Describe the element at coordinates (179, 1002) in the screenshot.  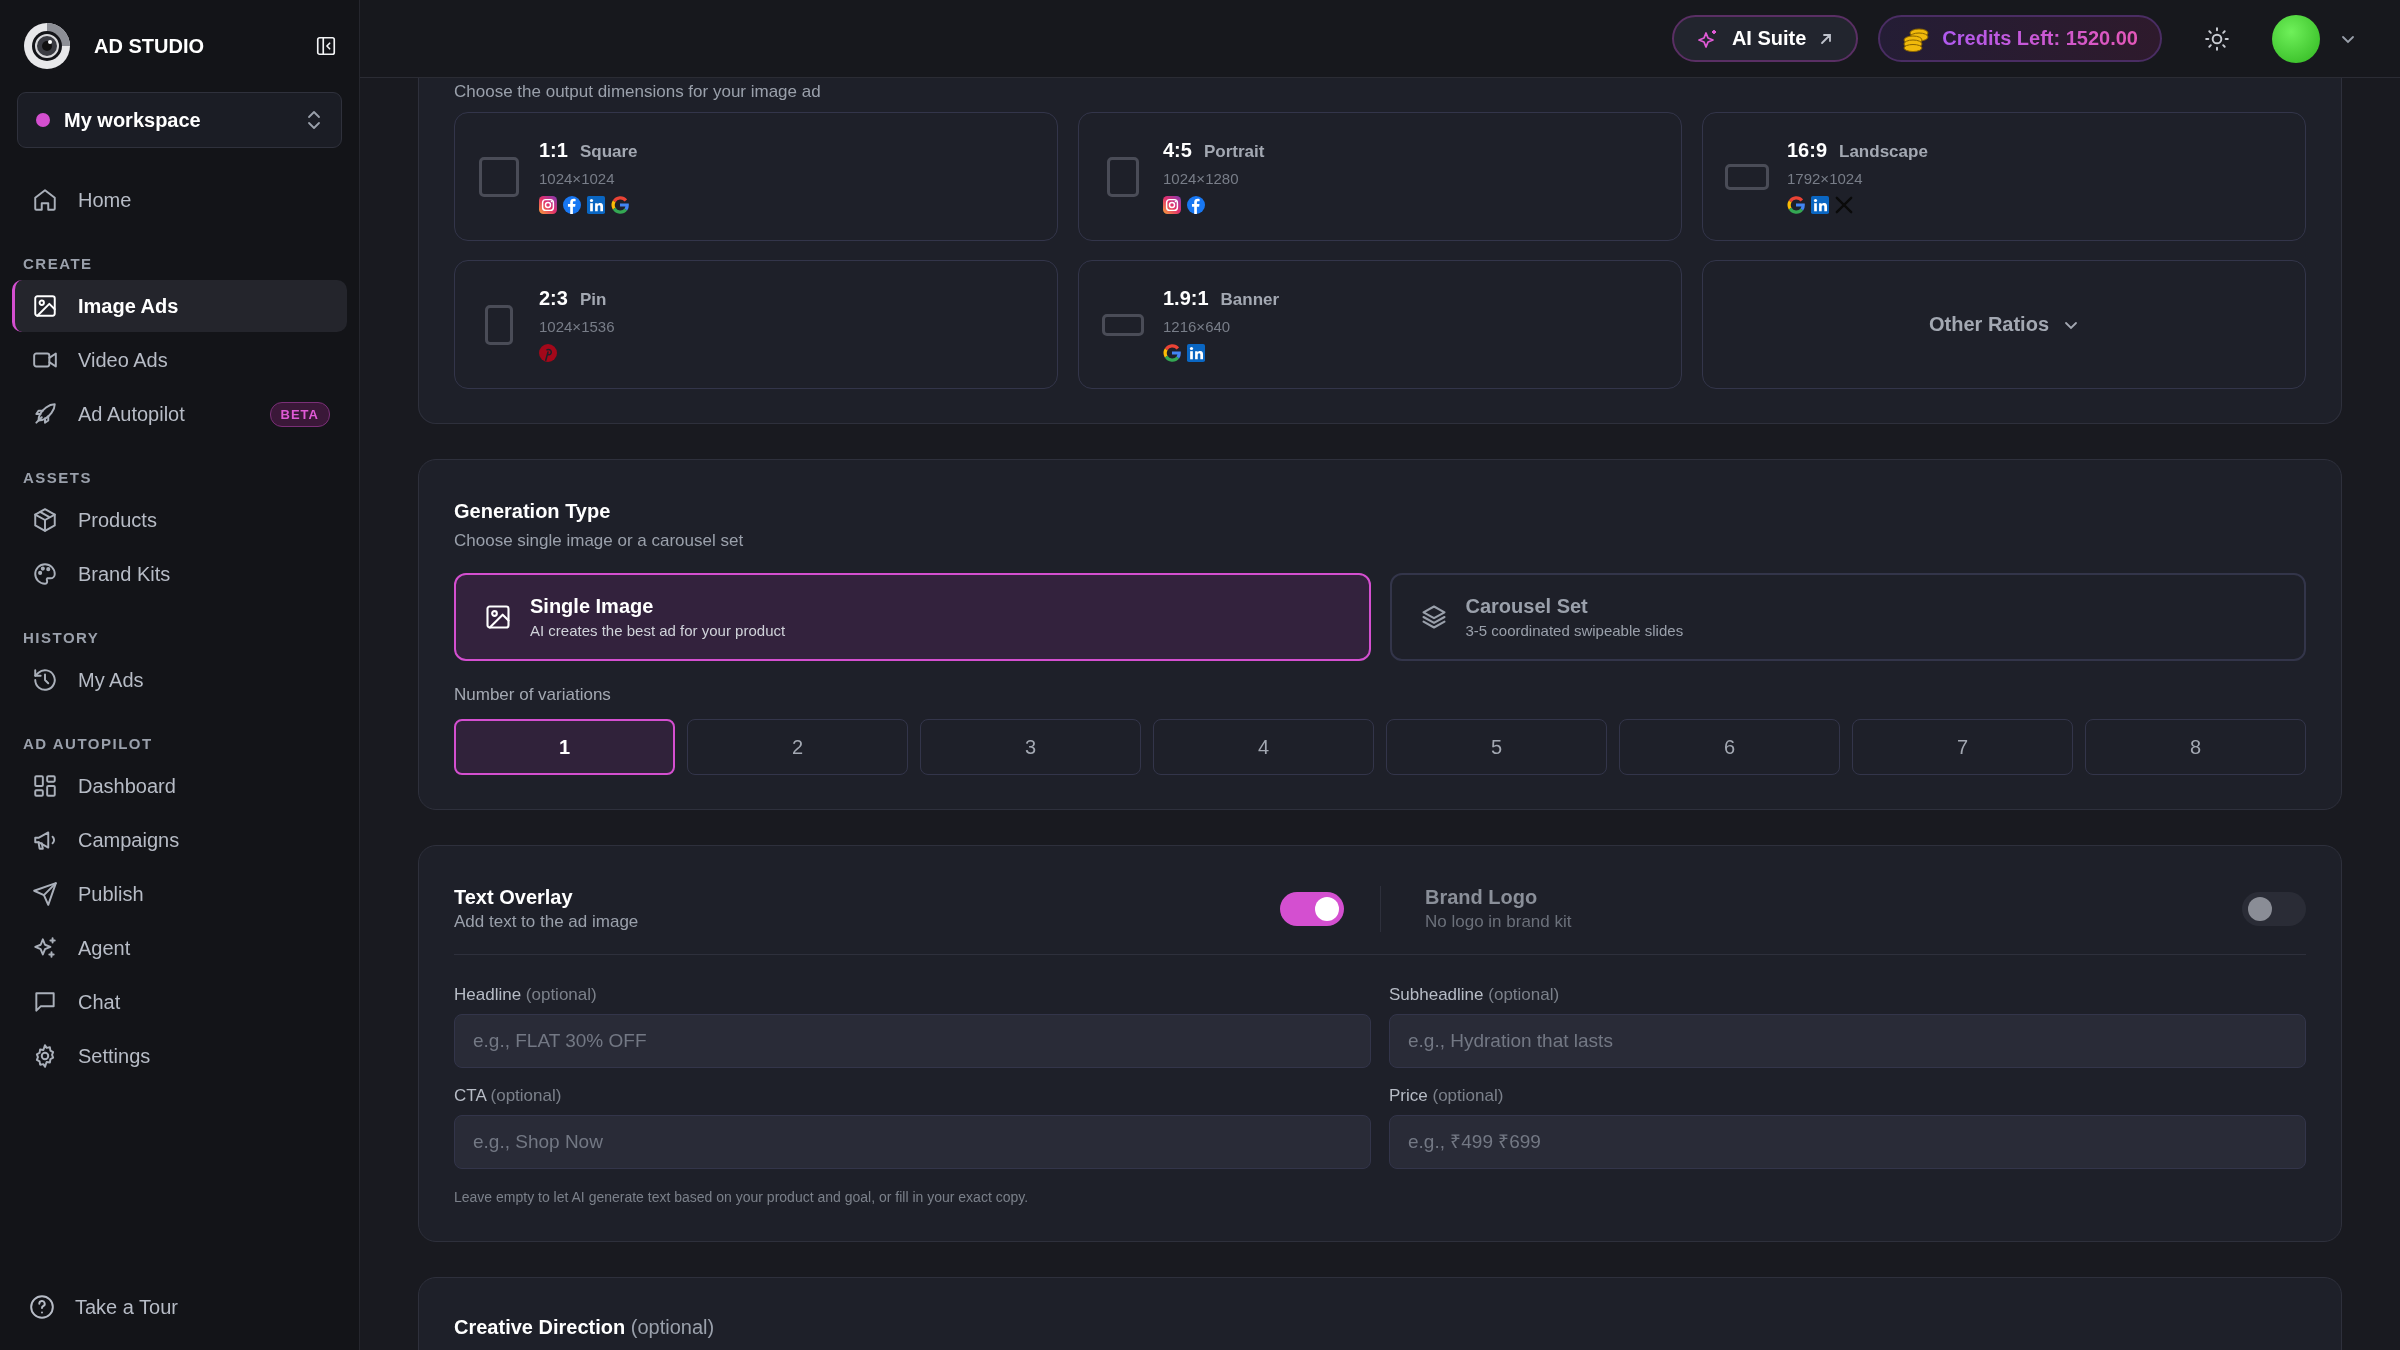
I see `nav-item: Chat` at that location.